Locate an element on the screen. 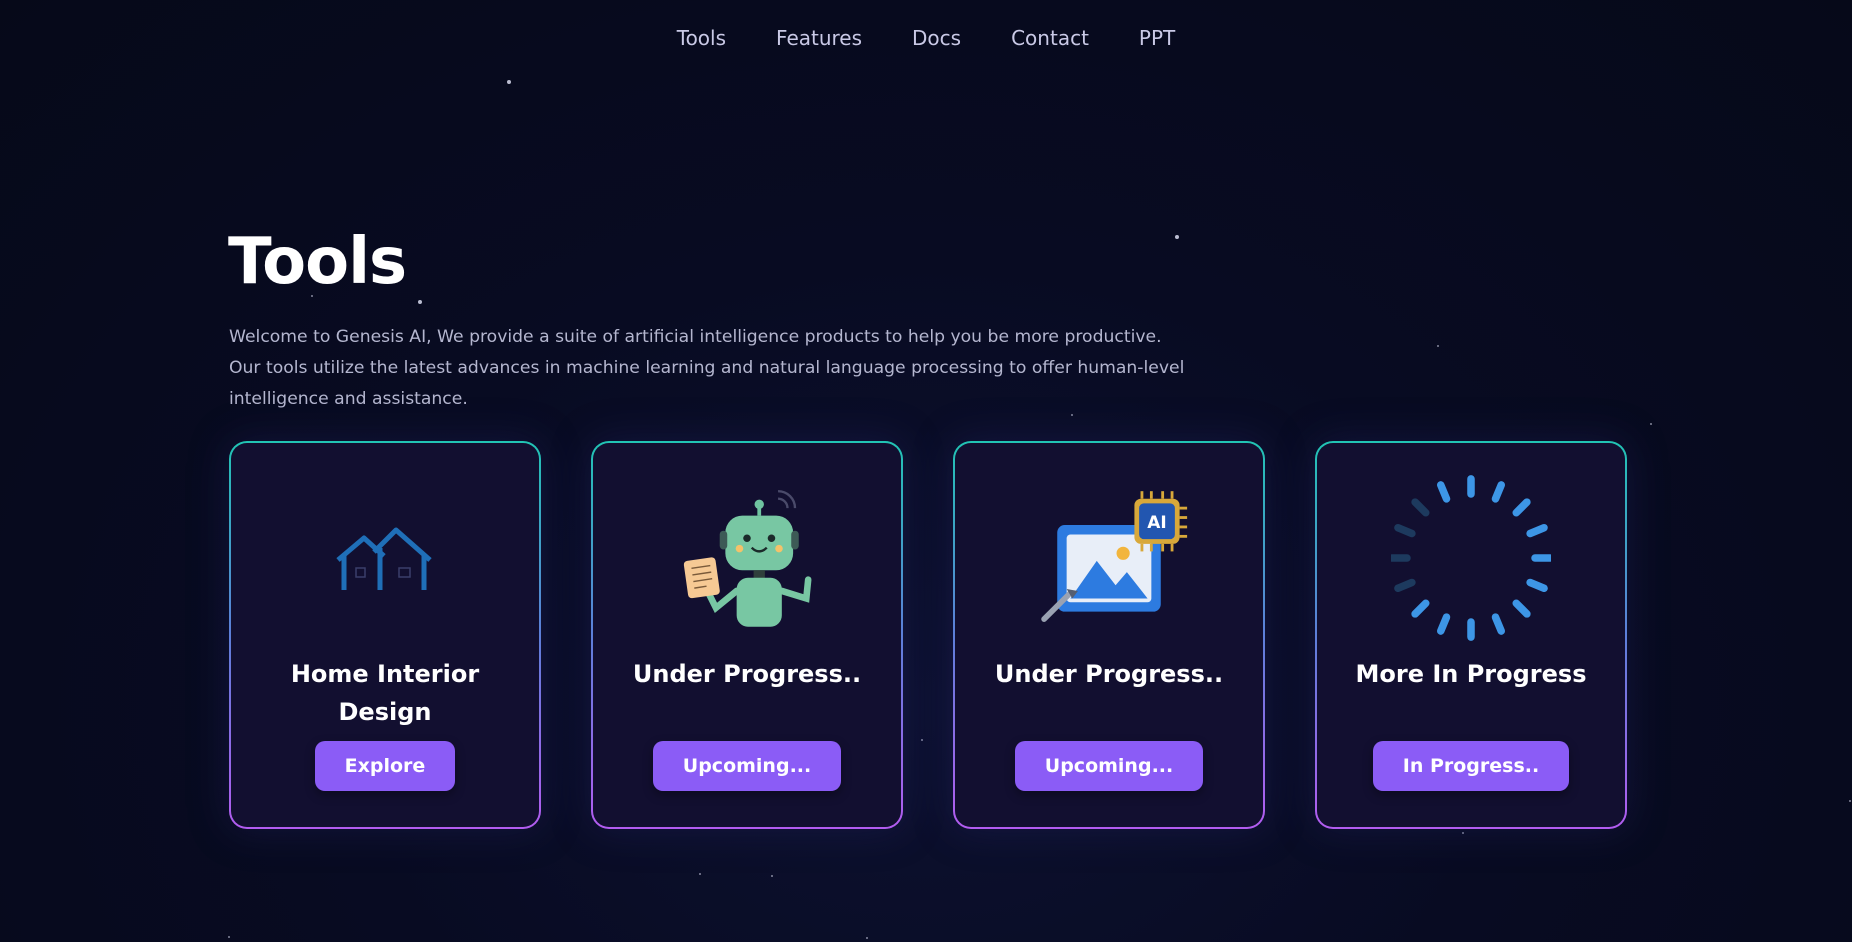 The width and height of the screenshot is (1852, 942). nav-link-contact: Contact is located at coordinates (1050, 38).